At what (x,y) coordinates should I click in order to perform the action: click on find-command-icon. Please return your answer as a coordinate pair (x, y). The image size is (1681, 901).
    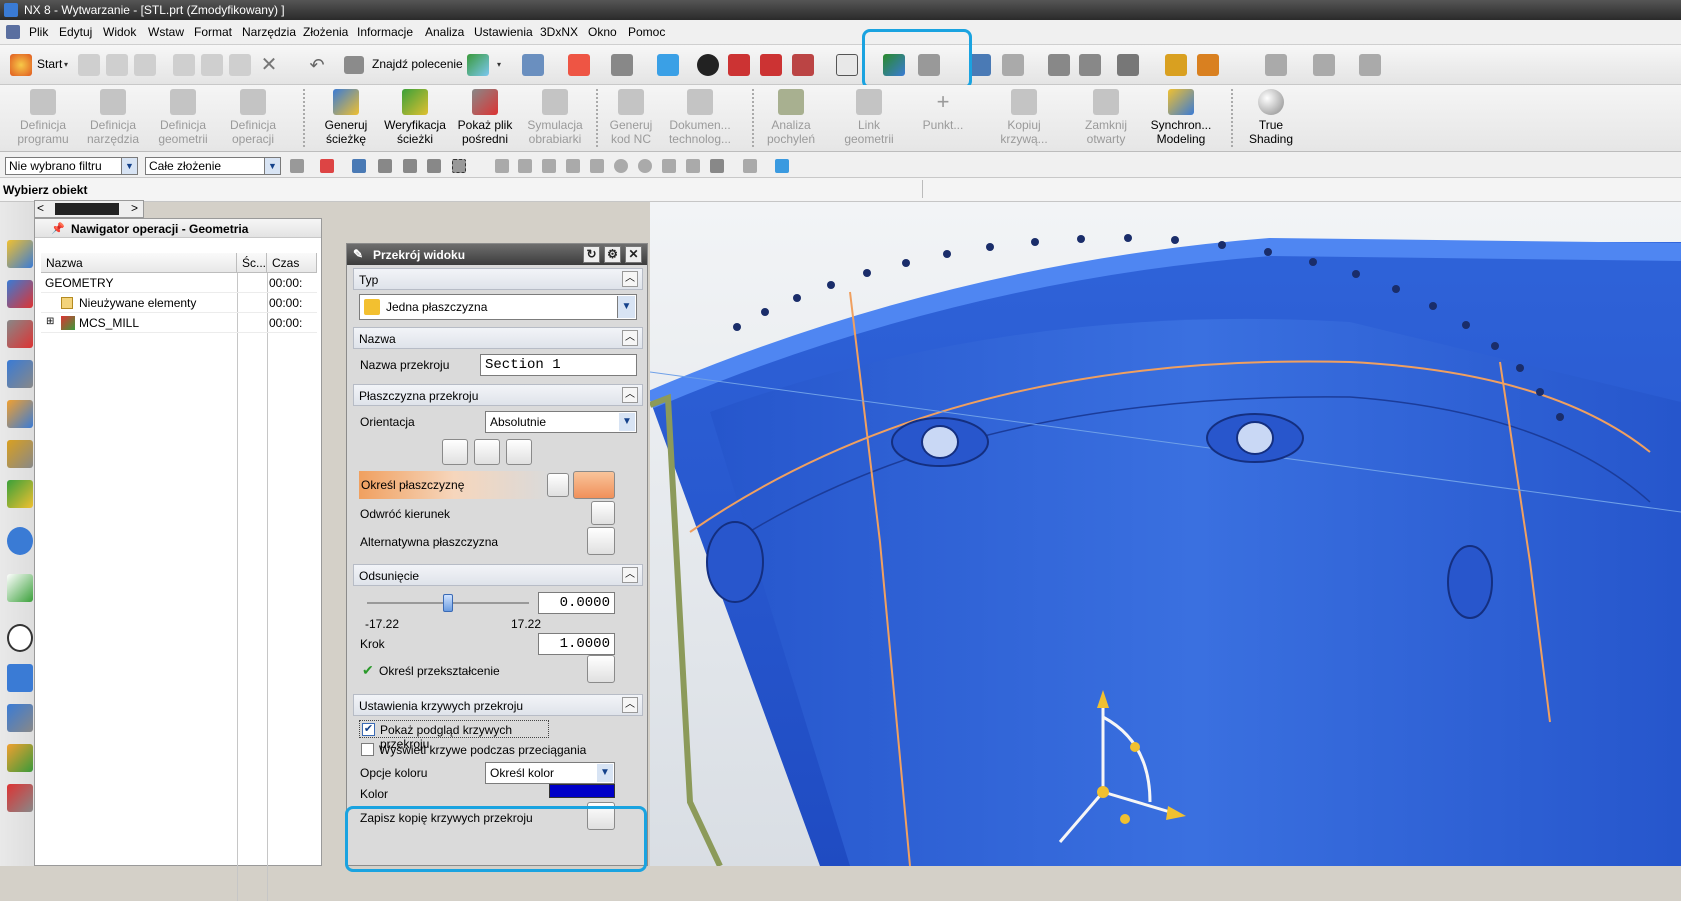
    Looking at the image, I should click on (354, 65).